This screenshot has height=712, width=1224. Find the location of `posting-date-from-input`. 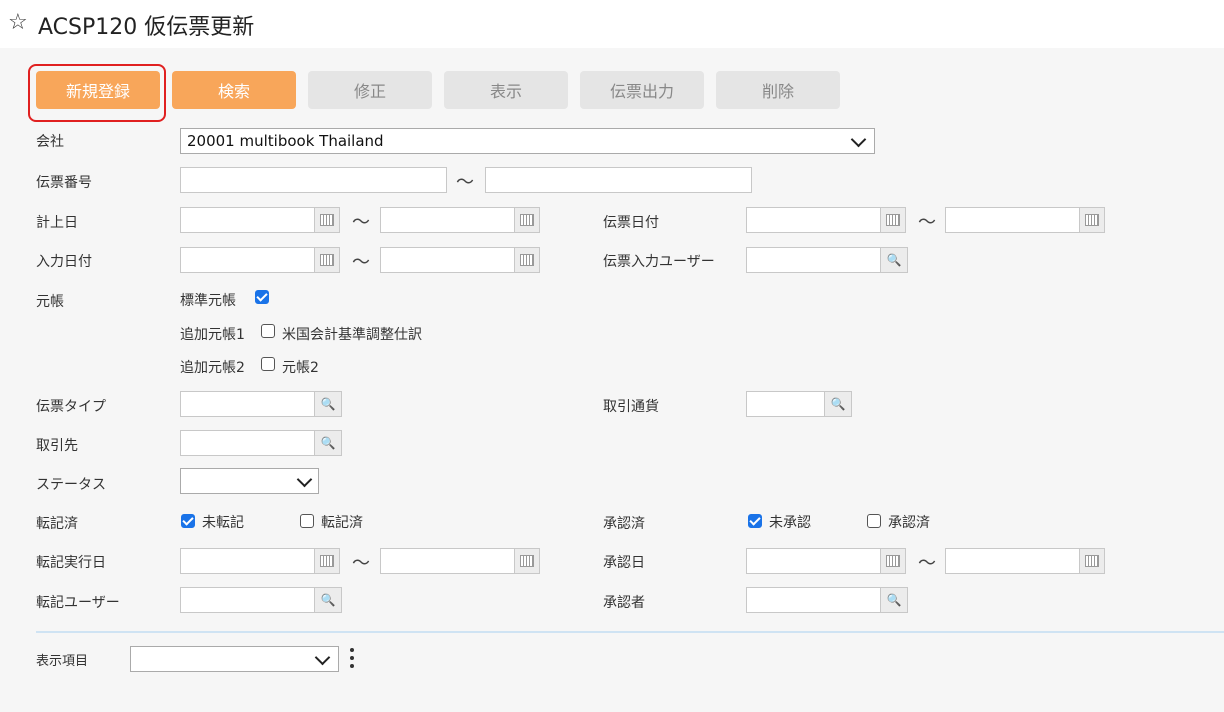

posting-date-from-input is located at coordinates (247, 220).